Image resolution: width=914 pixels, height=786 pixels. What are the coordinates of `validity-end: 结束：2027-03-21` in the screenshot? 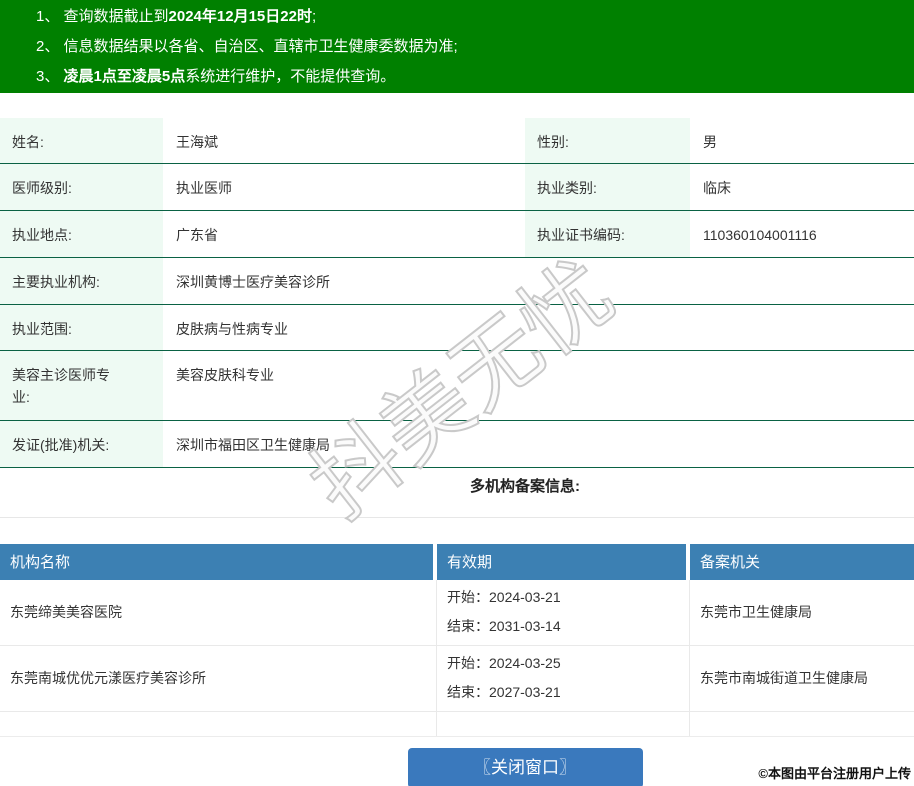 It's located at (568, 692).